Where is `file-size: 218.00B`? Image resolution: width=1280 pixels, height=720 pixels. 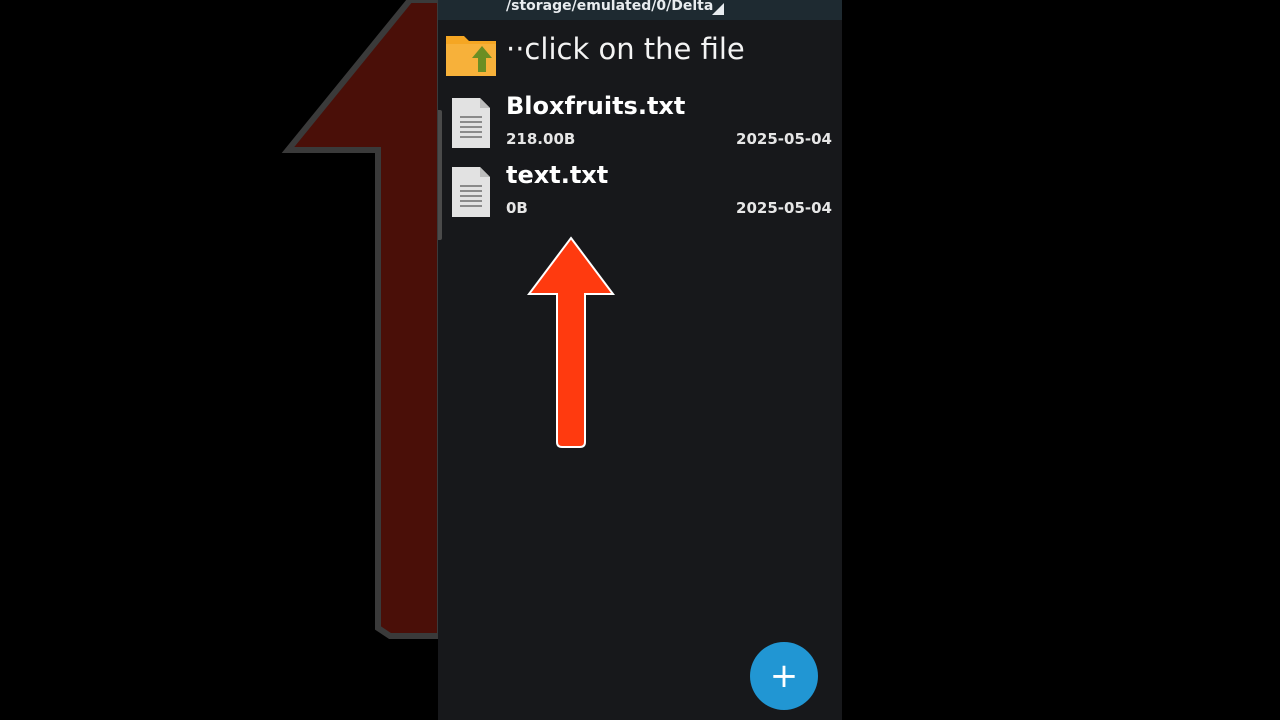
file-size: 218.00B is located at coordinates (541, 139).